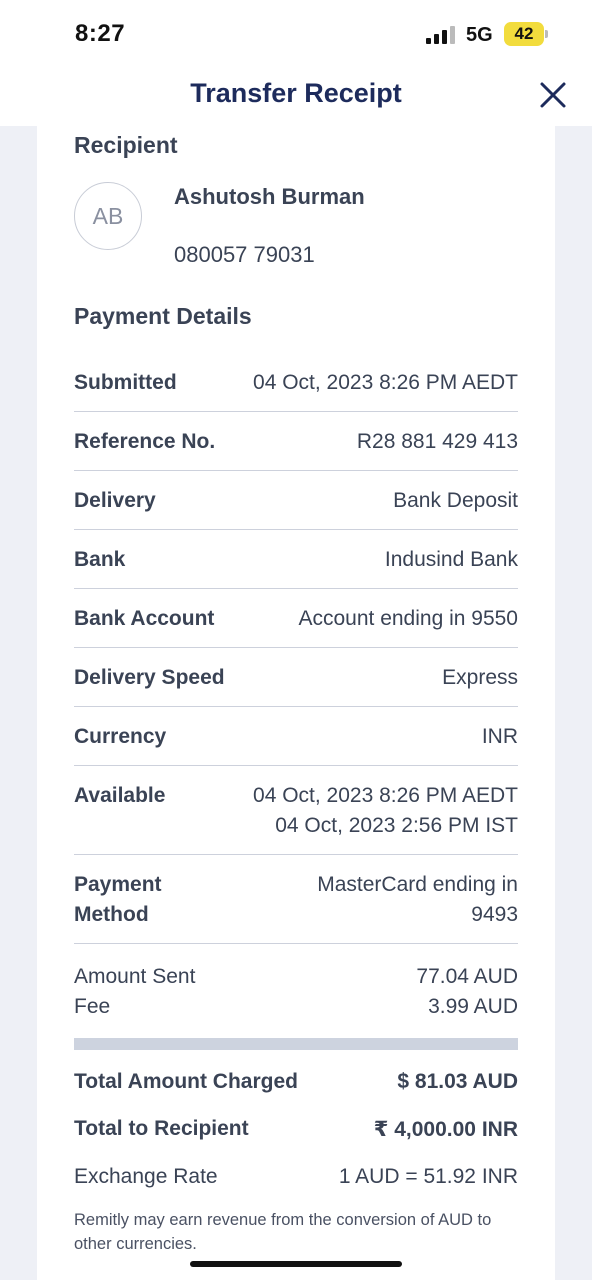  What do you see at coordinates (524, 34) in the screenshot?
I see `battery-icon: 42` at bounding box center [524, 34].